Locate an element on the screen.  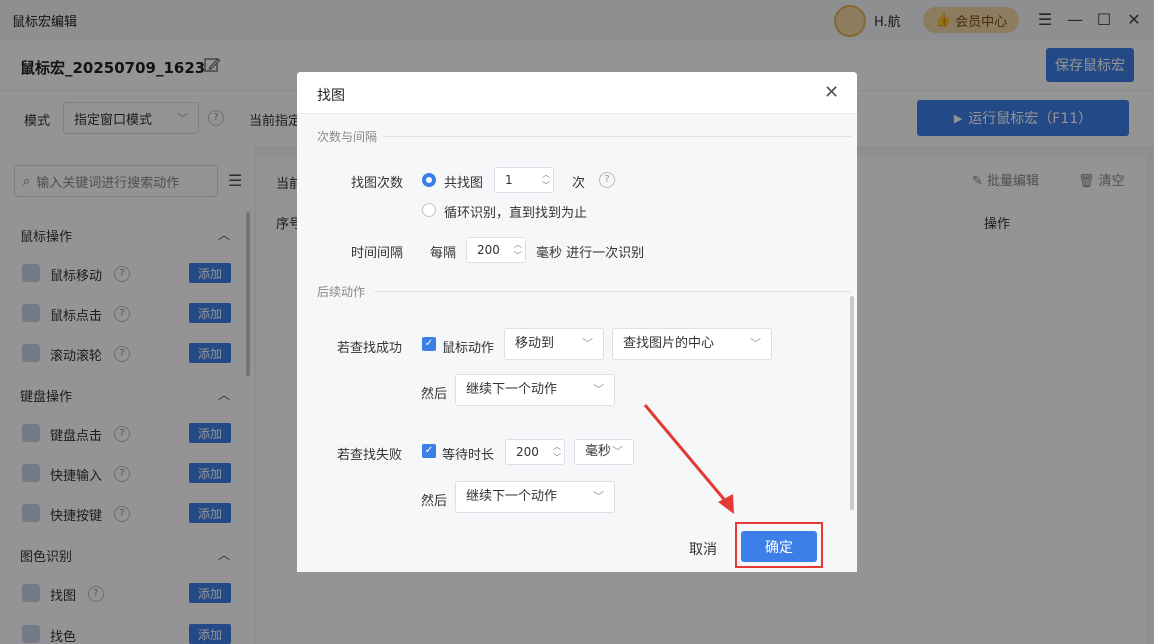
then-success-select: 继续下一个动作 ﹀ is located at coordinates (535, 390).